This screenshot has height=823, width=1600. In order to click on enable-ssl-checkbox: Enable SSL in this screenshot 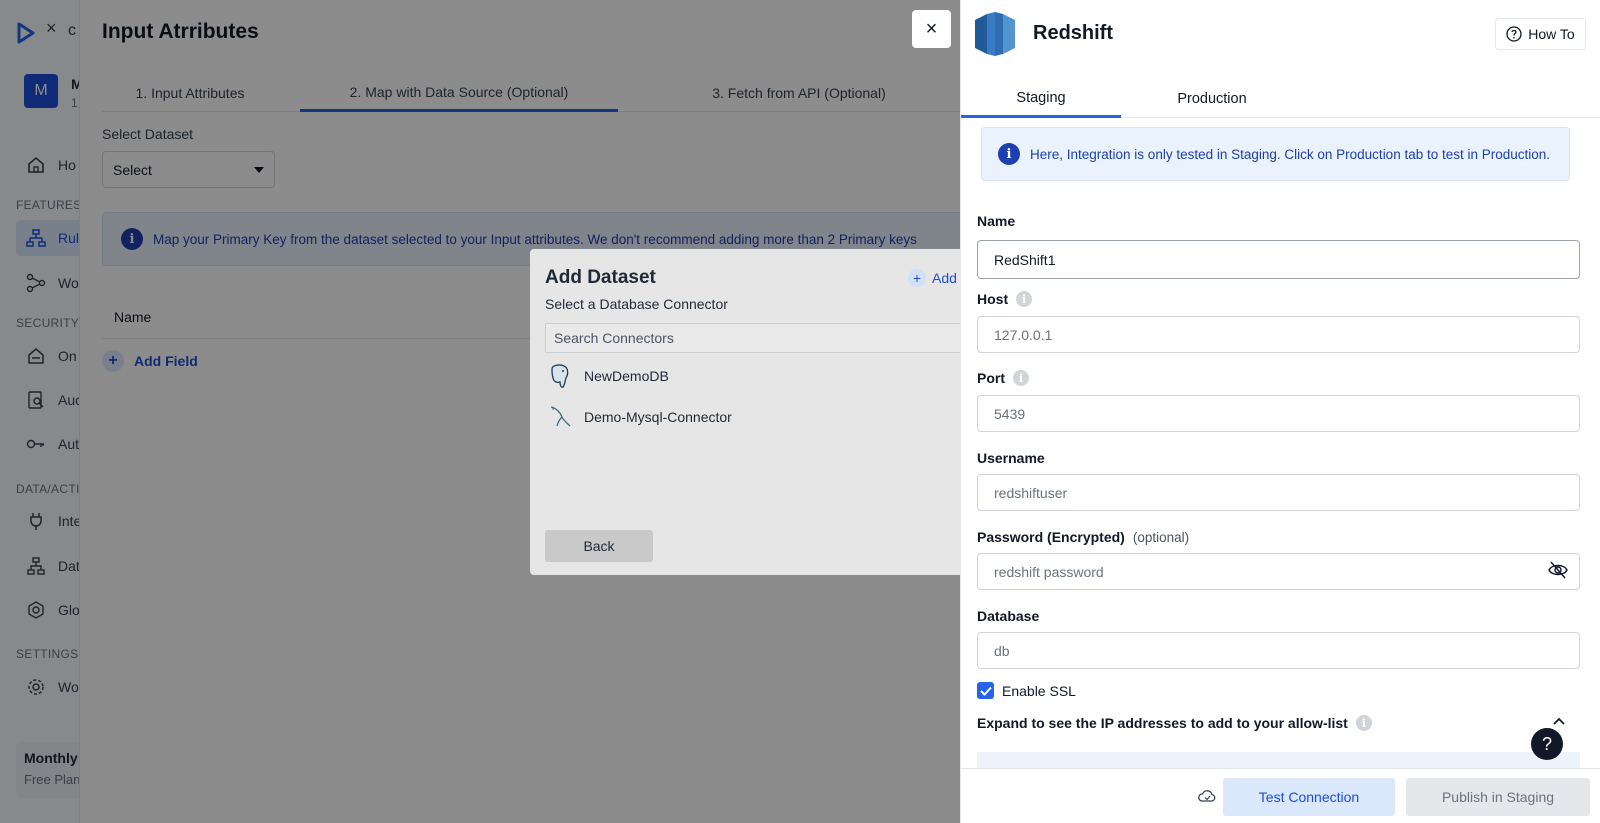, I will do `click(1026, 690)`.